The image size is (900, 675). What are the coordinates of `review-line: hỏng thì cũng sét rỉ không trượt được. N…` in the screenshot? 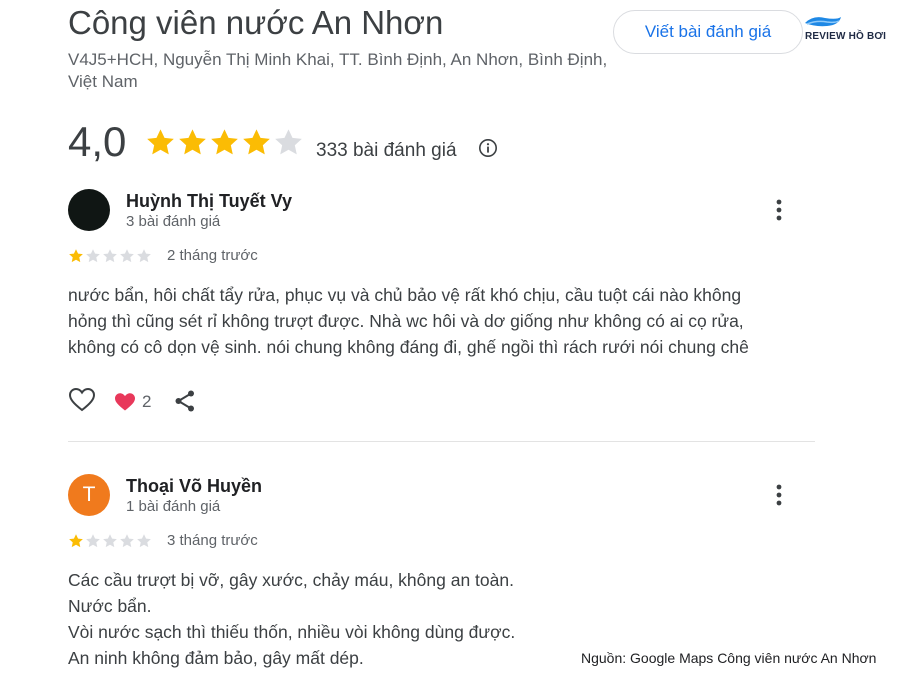 It's located at (406, 321).